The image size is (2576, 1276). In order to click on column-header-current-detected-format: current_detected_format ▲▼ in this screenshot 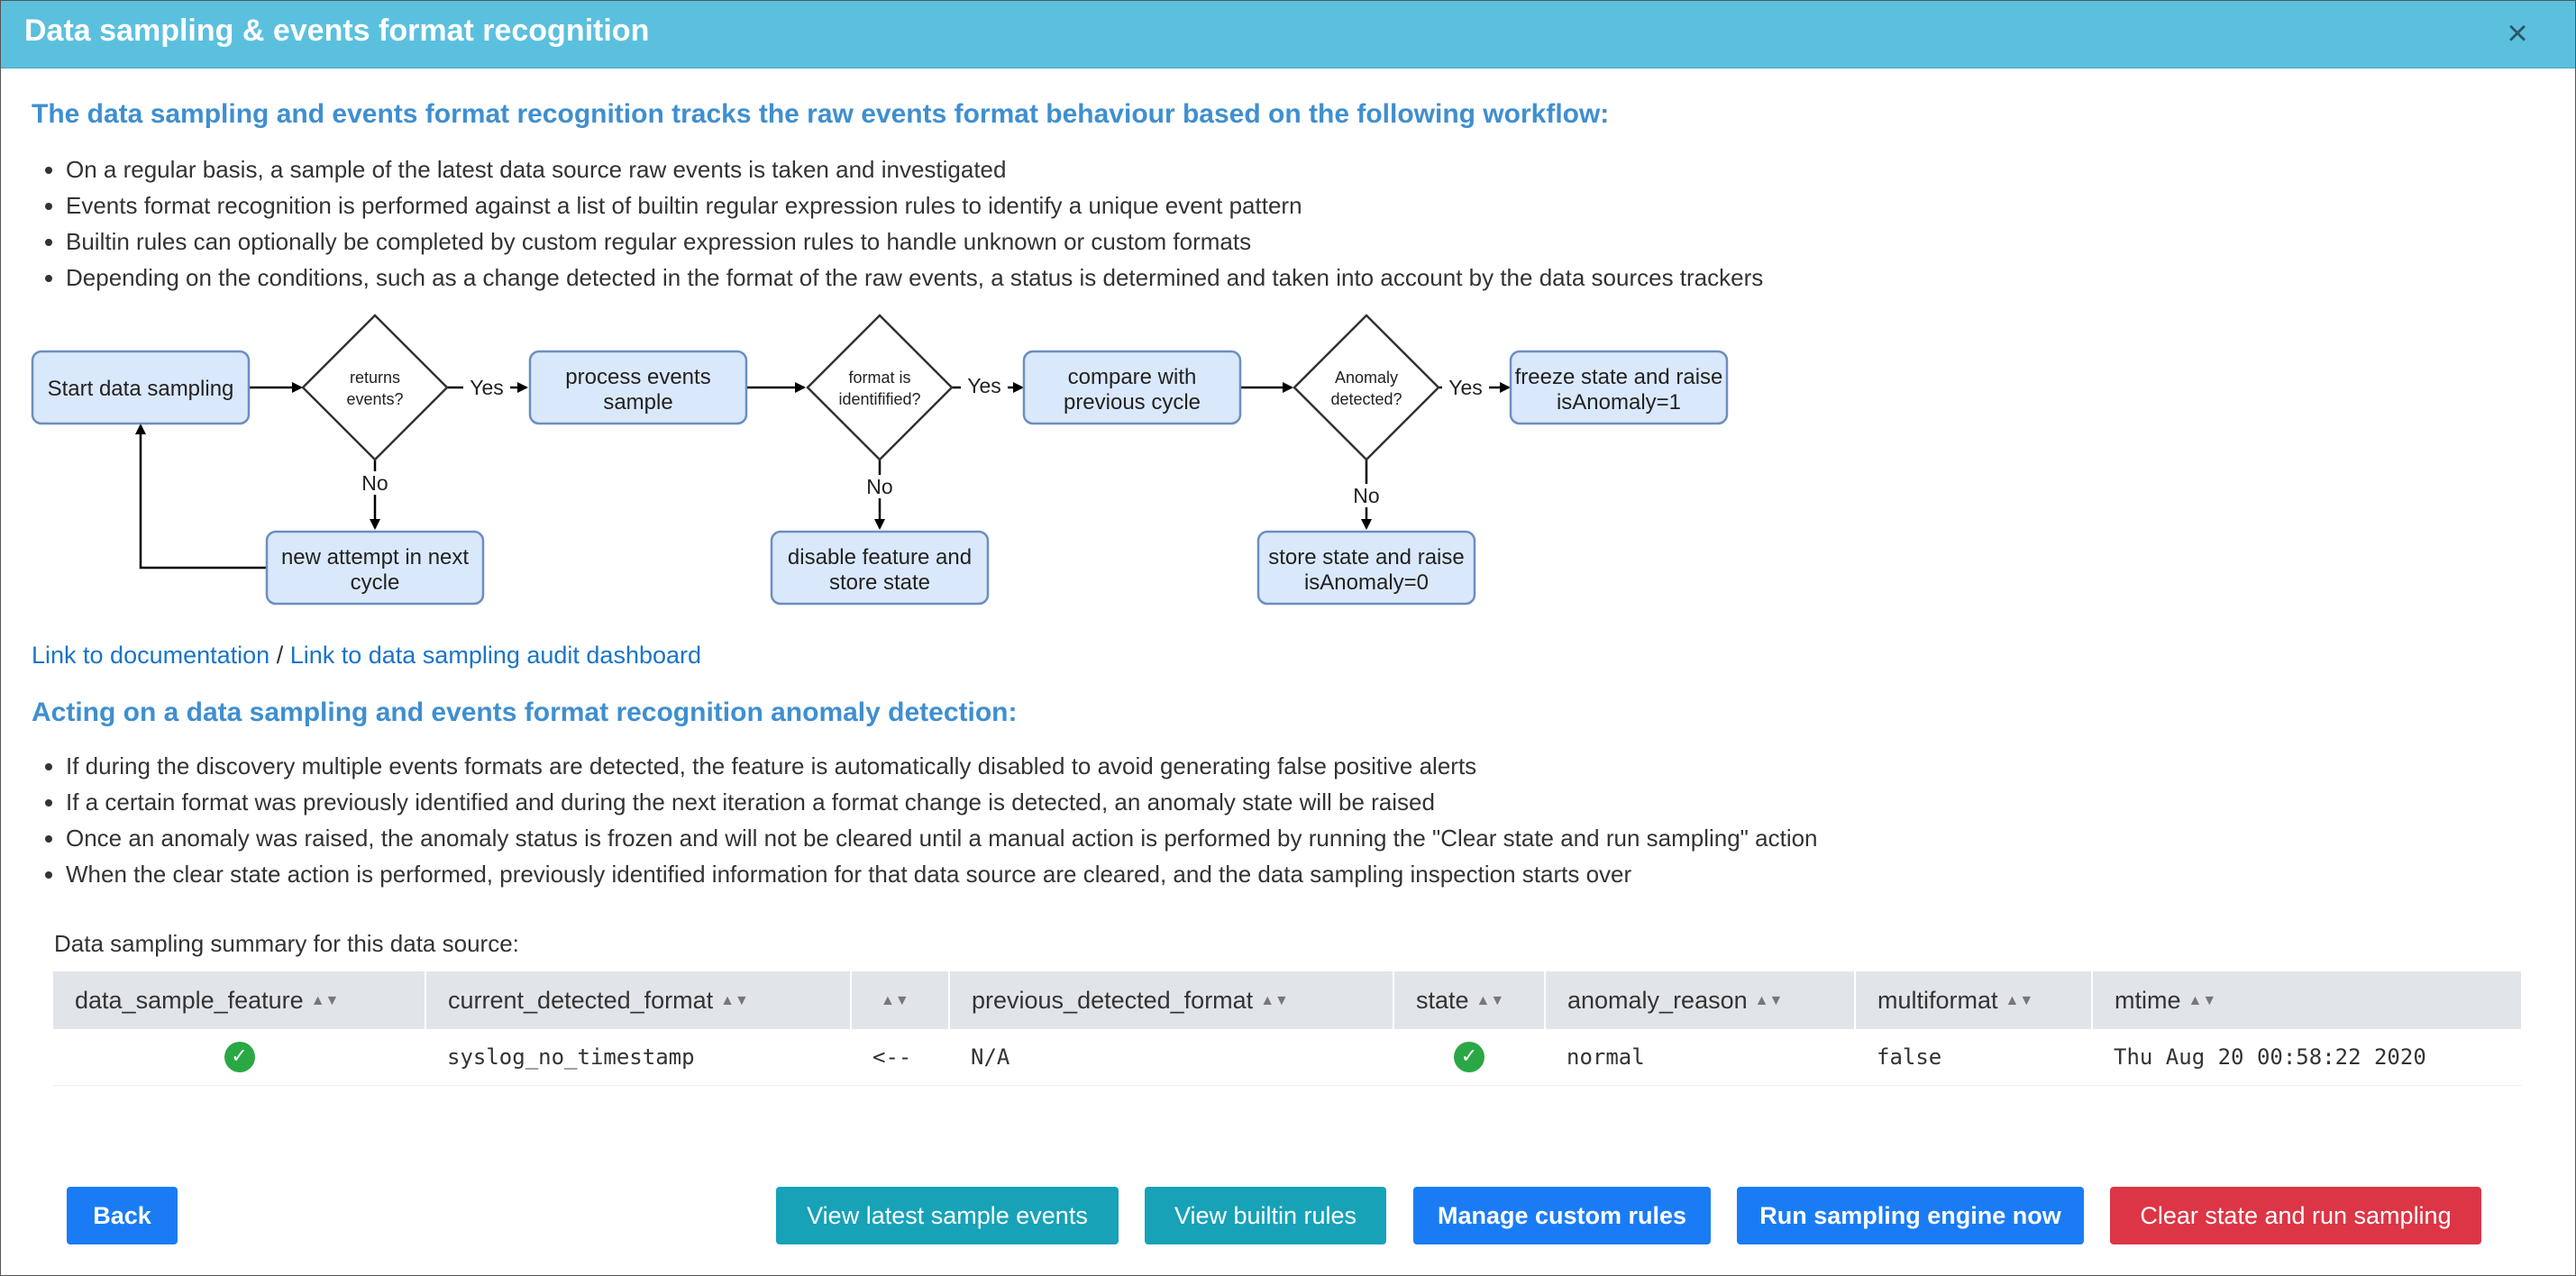, I will do `click(638, 1000)`.